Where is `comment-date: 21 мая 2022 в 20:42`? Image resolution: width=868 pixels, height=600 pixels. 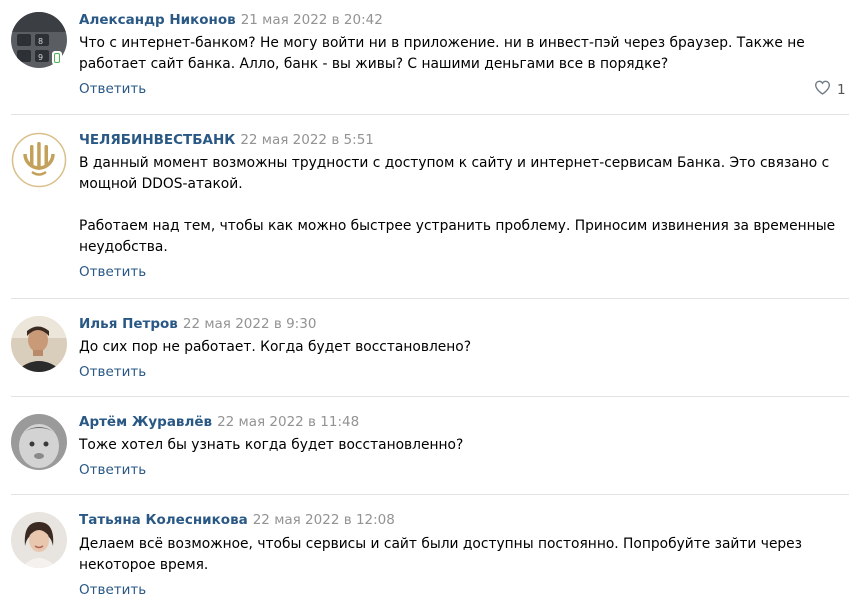
comment-date: 21 мая 2022 в 20:42 is located at coordinates (312, 20).